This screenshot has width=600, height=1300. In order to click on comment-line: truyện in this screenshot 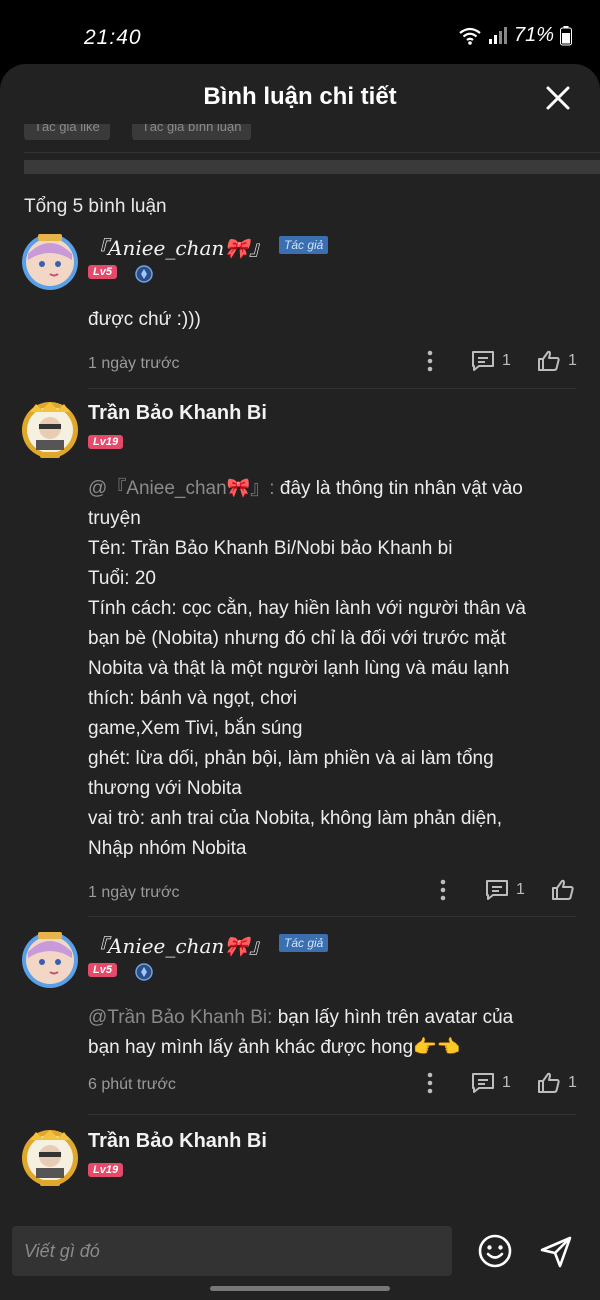, I will do `click(114, 518)`.